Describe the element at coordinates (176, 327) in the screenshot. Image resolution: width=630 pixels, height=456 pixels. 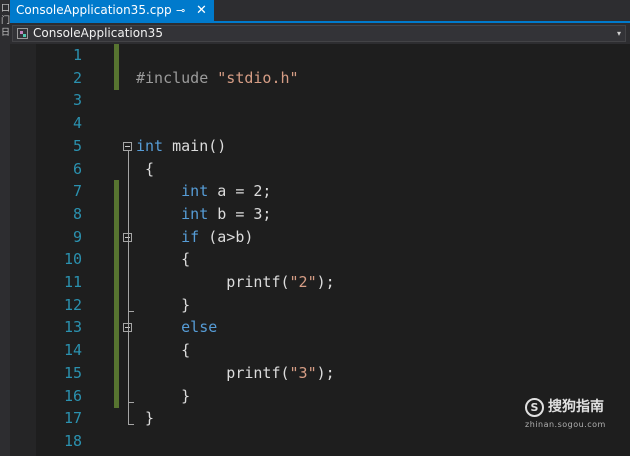
I see `code-text: else` at that location.